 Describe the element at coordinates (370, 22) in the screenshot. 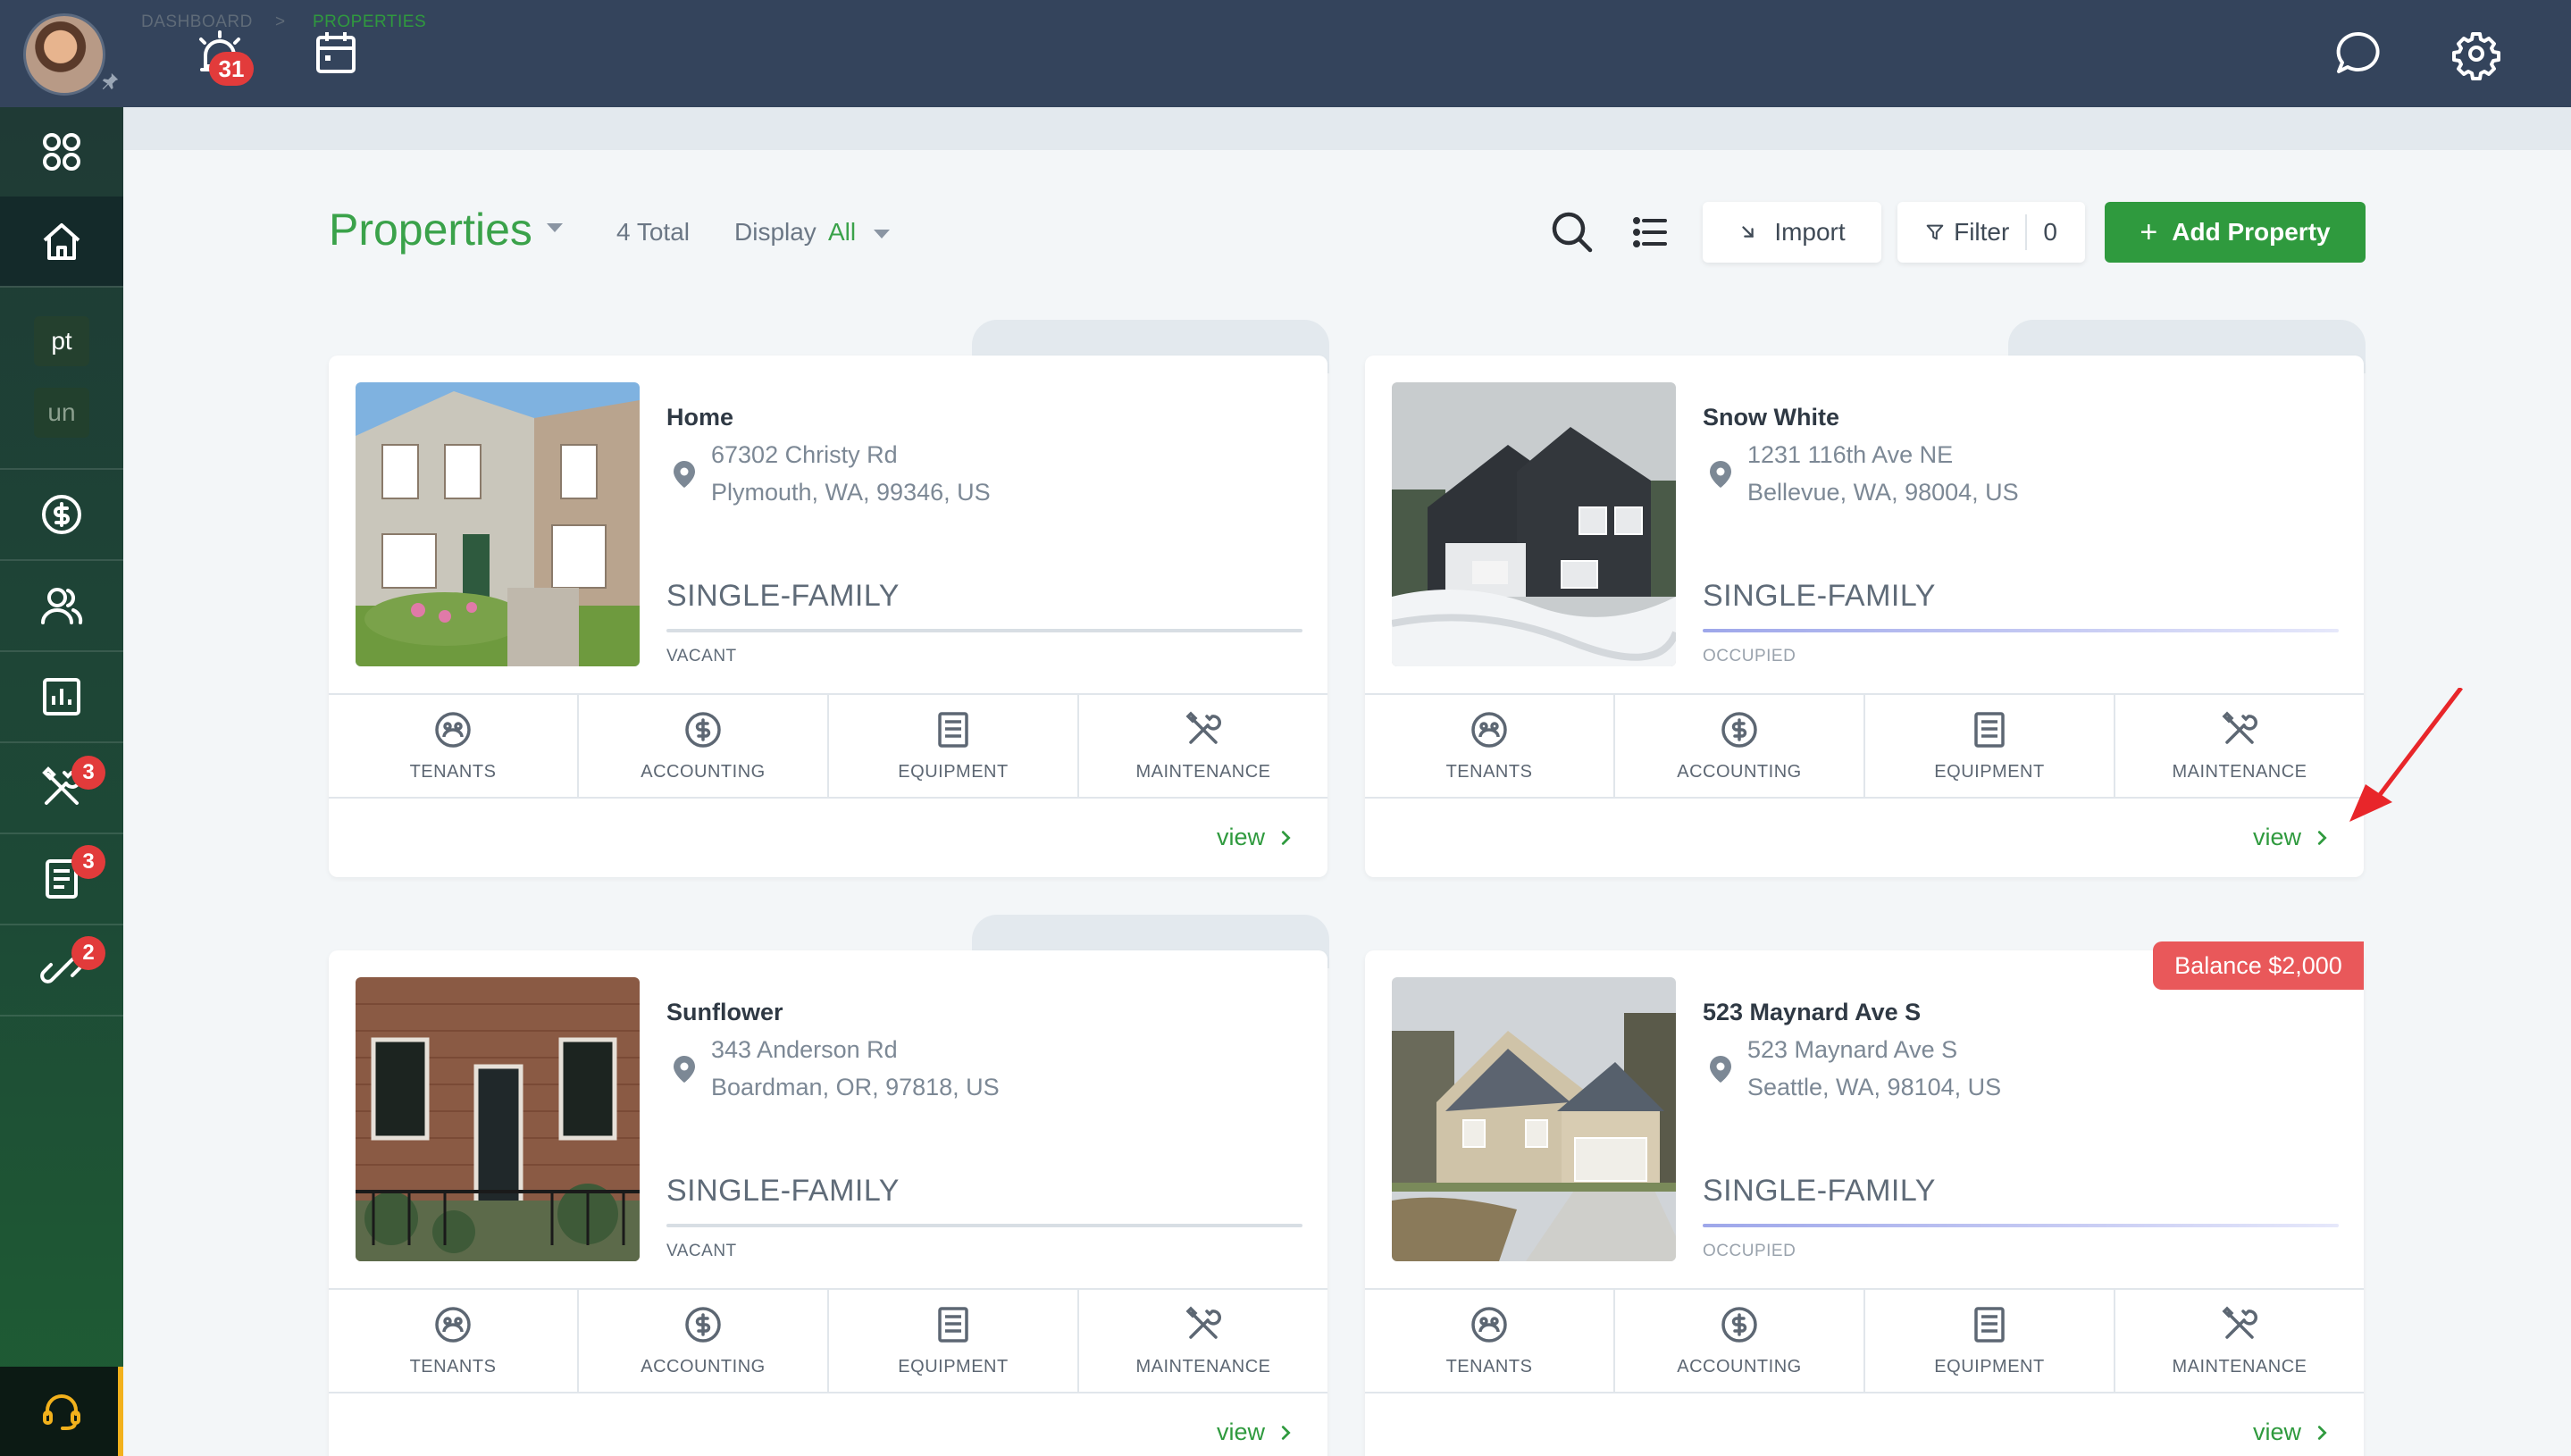

I see `breadcrumb-current: PROPERTIES` at that location.